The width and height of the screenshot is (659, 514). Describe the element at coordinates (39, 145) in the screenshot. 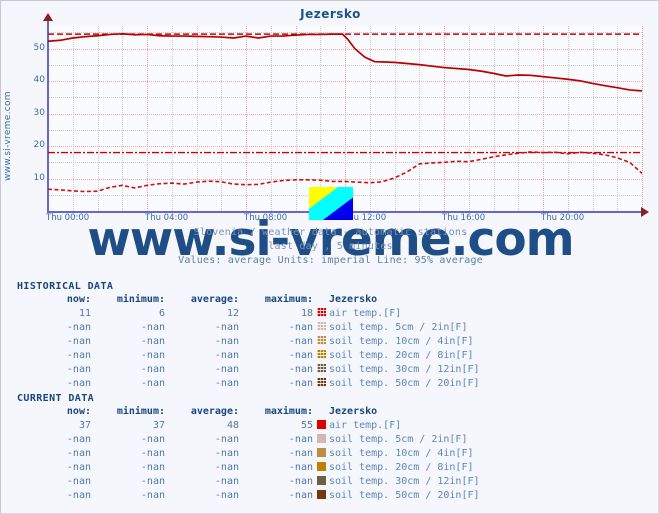

I see `y-axis-tick-label: 20` at that location.